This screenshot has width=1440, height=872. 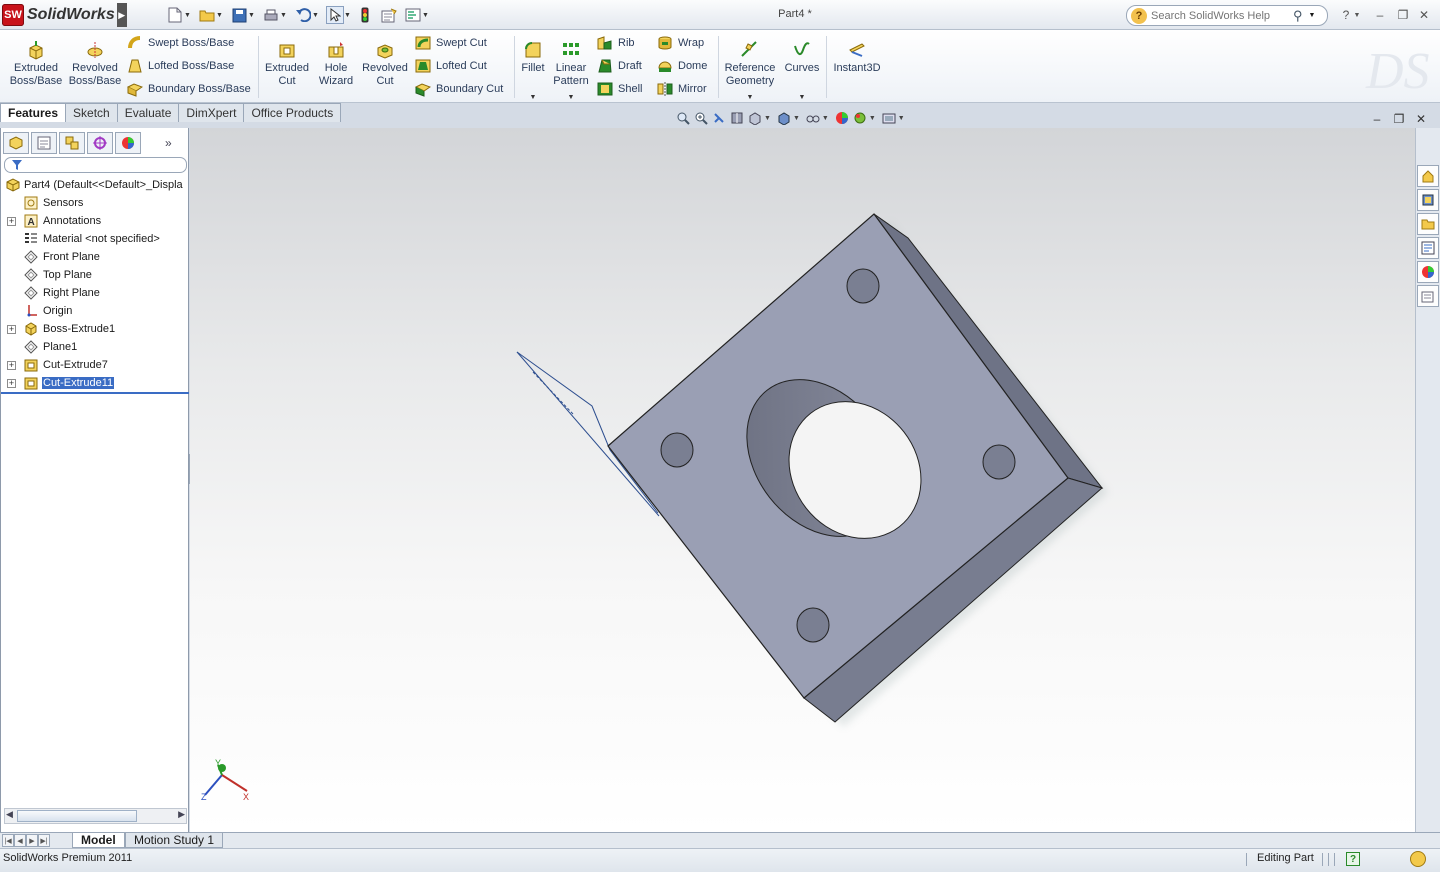 What do you see at coordinates (426, 15) in the screenshot?
I see `options-dropdown-icon: ▼` at bounding box center [426, 15].